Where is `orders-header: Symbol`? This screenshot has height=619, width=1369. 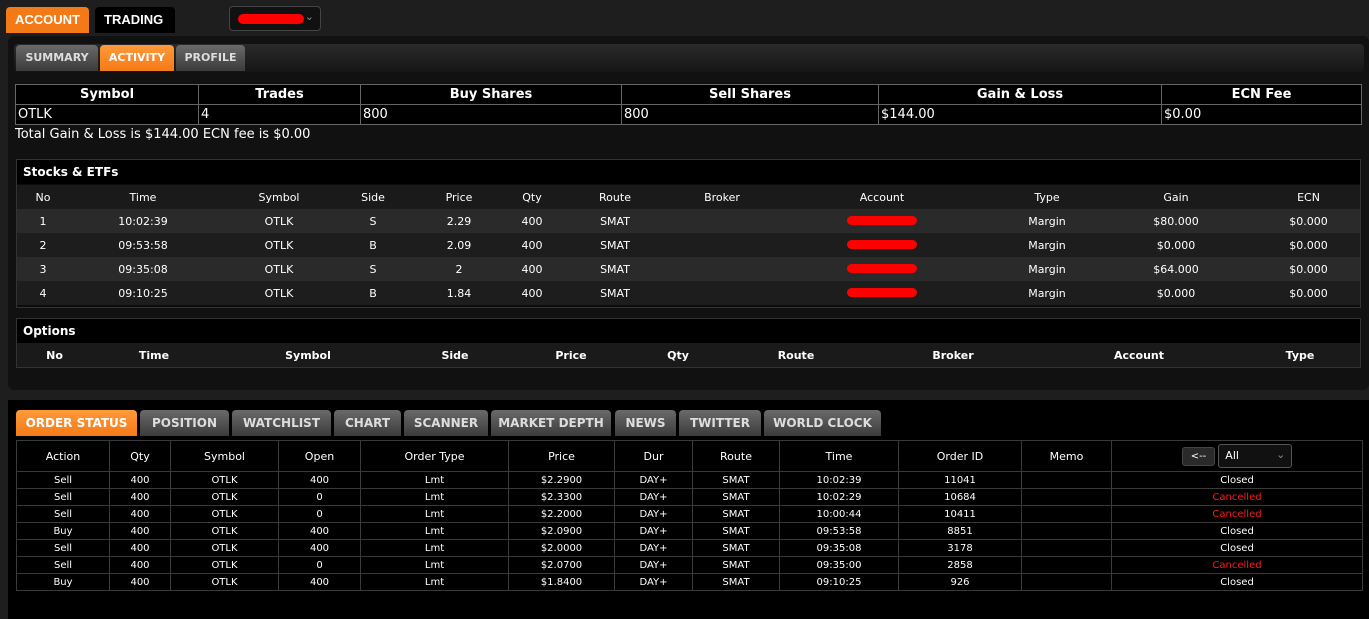
orders-header: Symbol is located at coordinates (224, 456).